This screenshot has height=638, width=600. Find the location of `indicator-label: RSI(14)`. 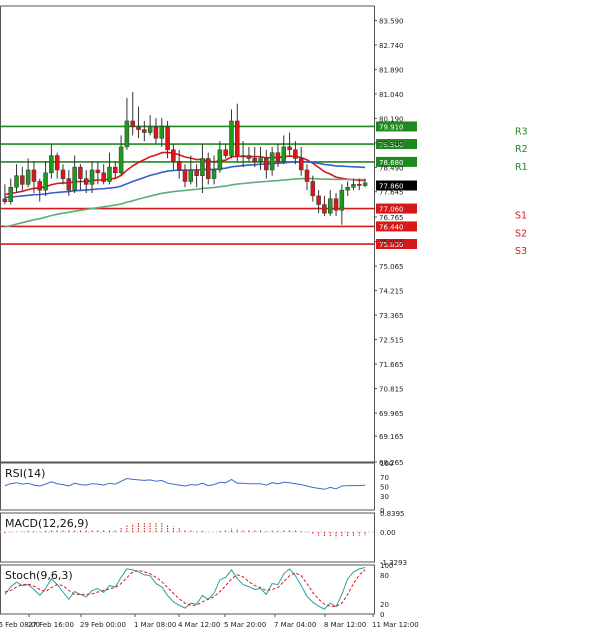

indicator-label: RSI(14) is located at coordinates (25, 473).